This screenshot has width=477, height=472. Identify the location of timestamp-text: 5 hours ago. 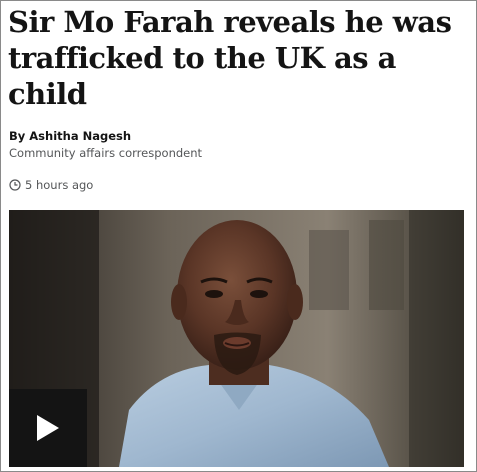
(59, 185).